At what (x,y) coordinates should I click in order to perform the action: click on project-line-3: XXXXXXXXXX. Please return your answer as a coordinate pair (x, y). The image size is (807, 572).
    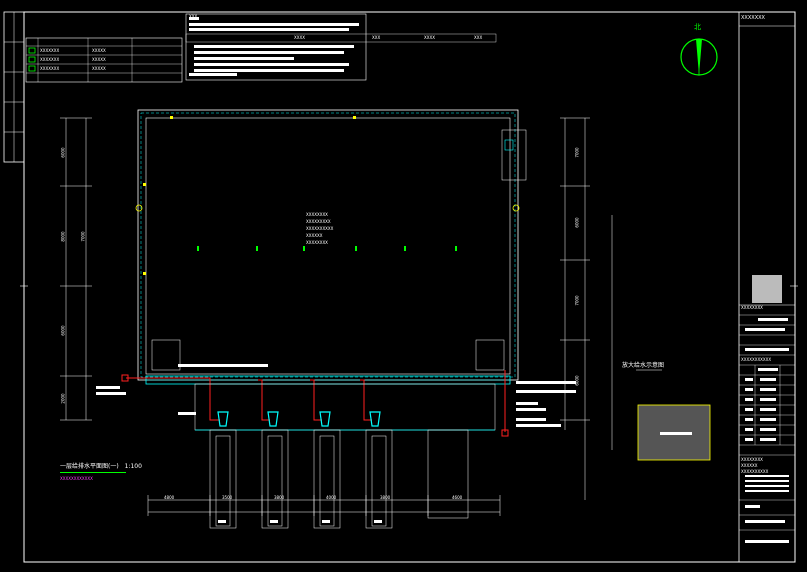
    Looking at the image, I should click on (755, 471).